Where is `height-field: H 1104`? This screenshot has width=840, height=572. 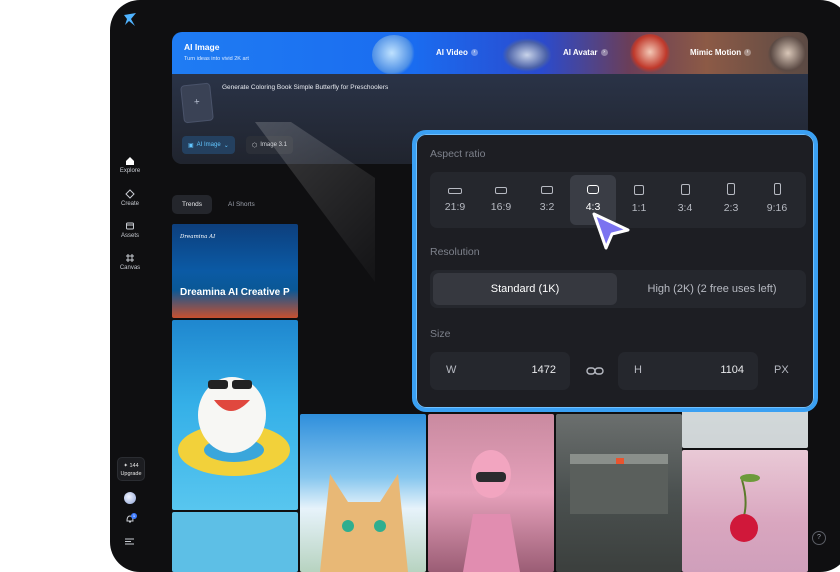 height-field: H 1104 is located at coordinates (688, 371).